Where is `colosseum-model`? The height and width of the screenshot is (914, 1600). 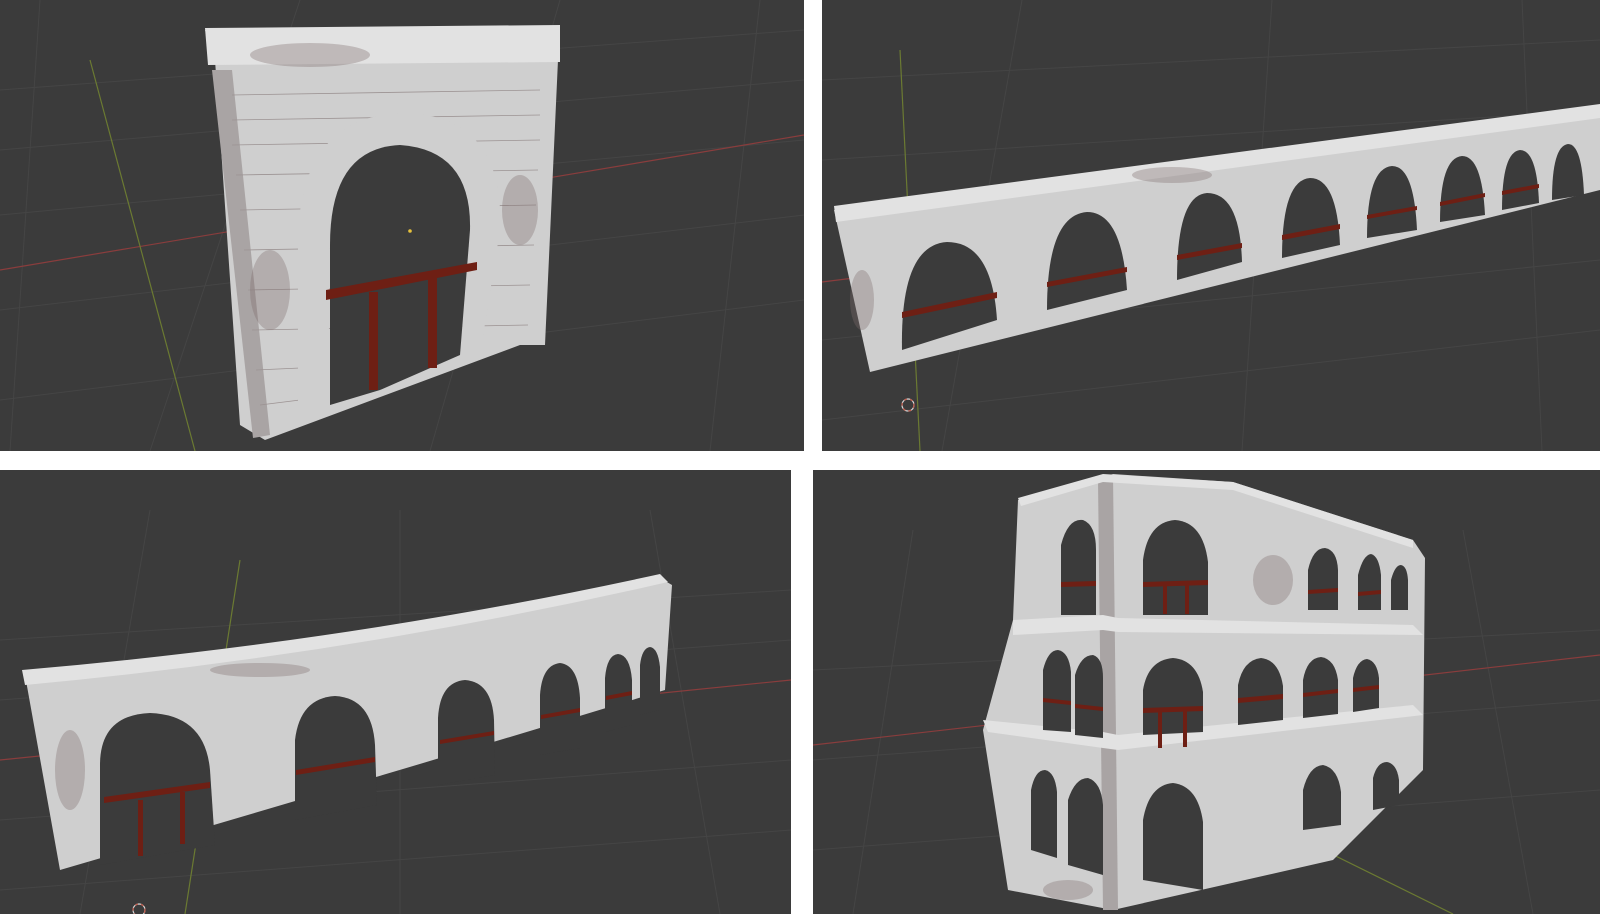
colosseum-model is located at coordinates (1204, 692).